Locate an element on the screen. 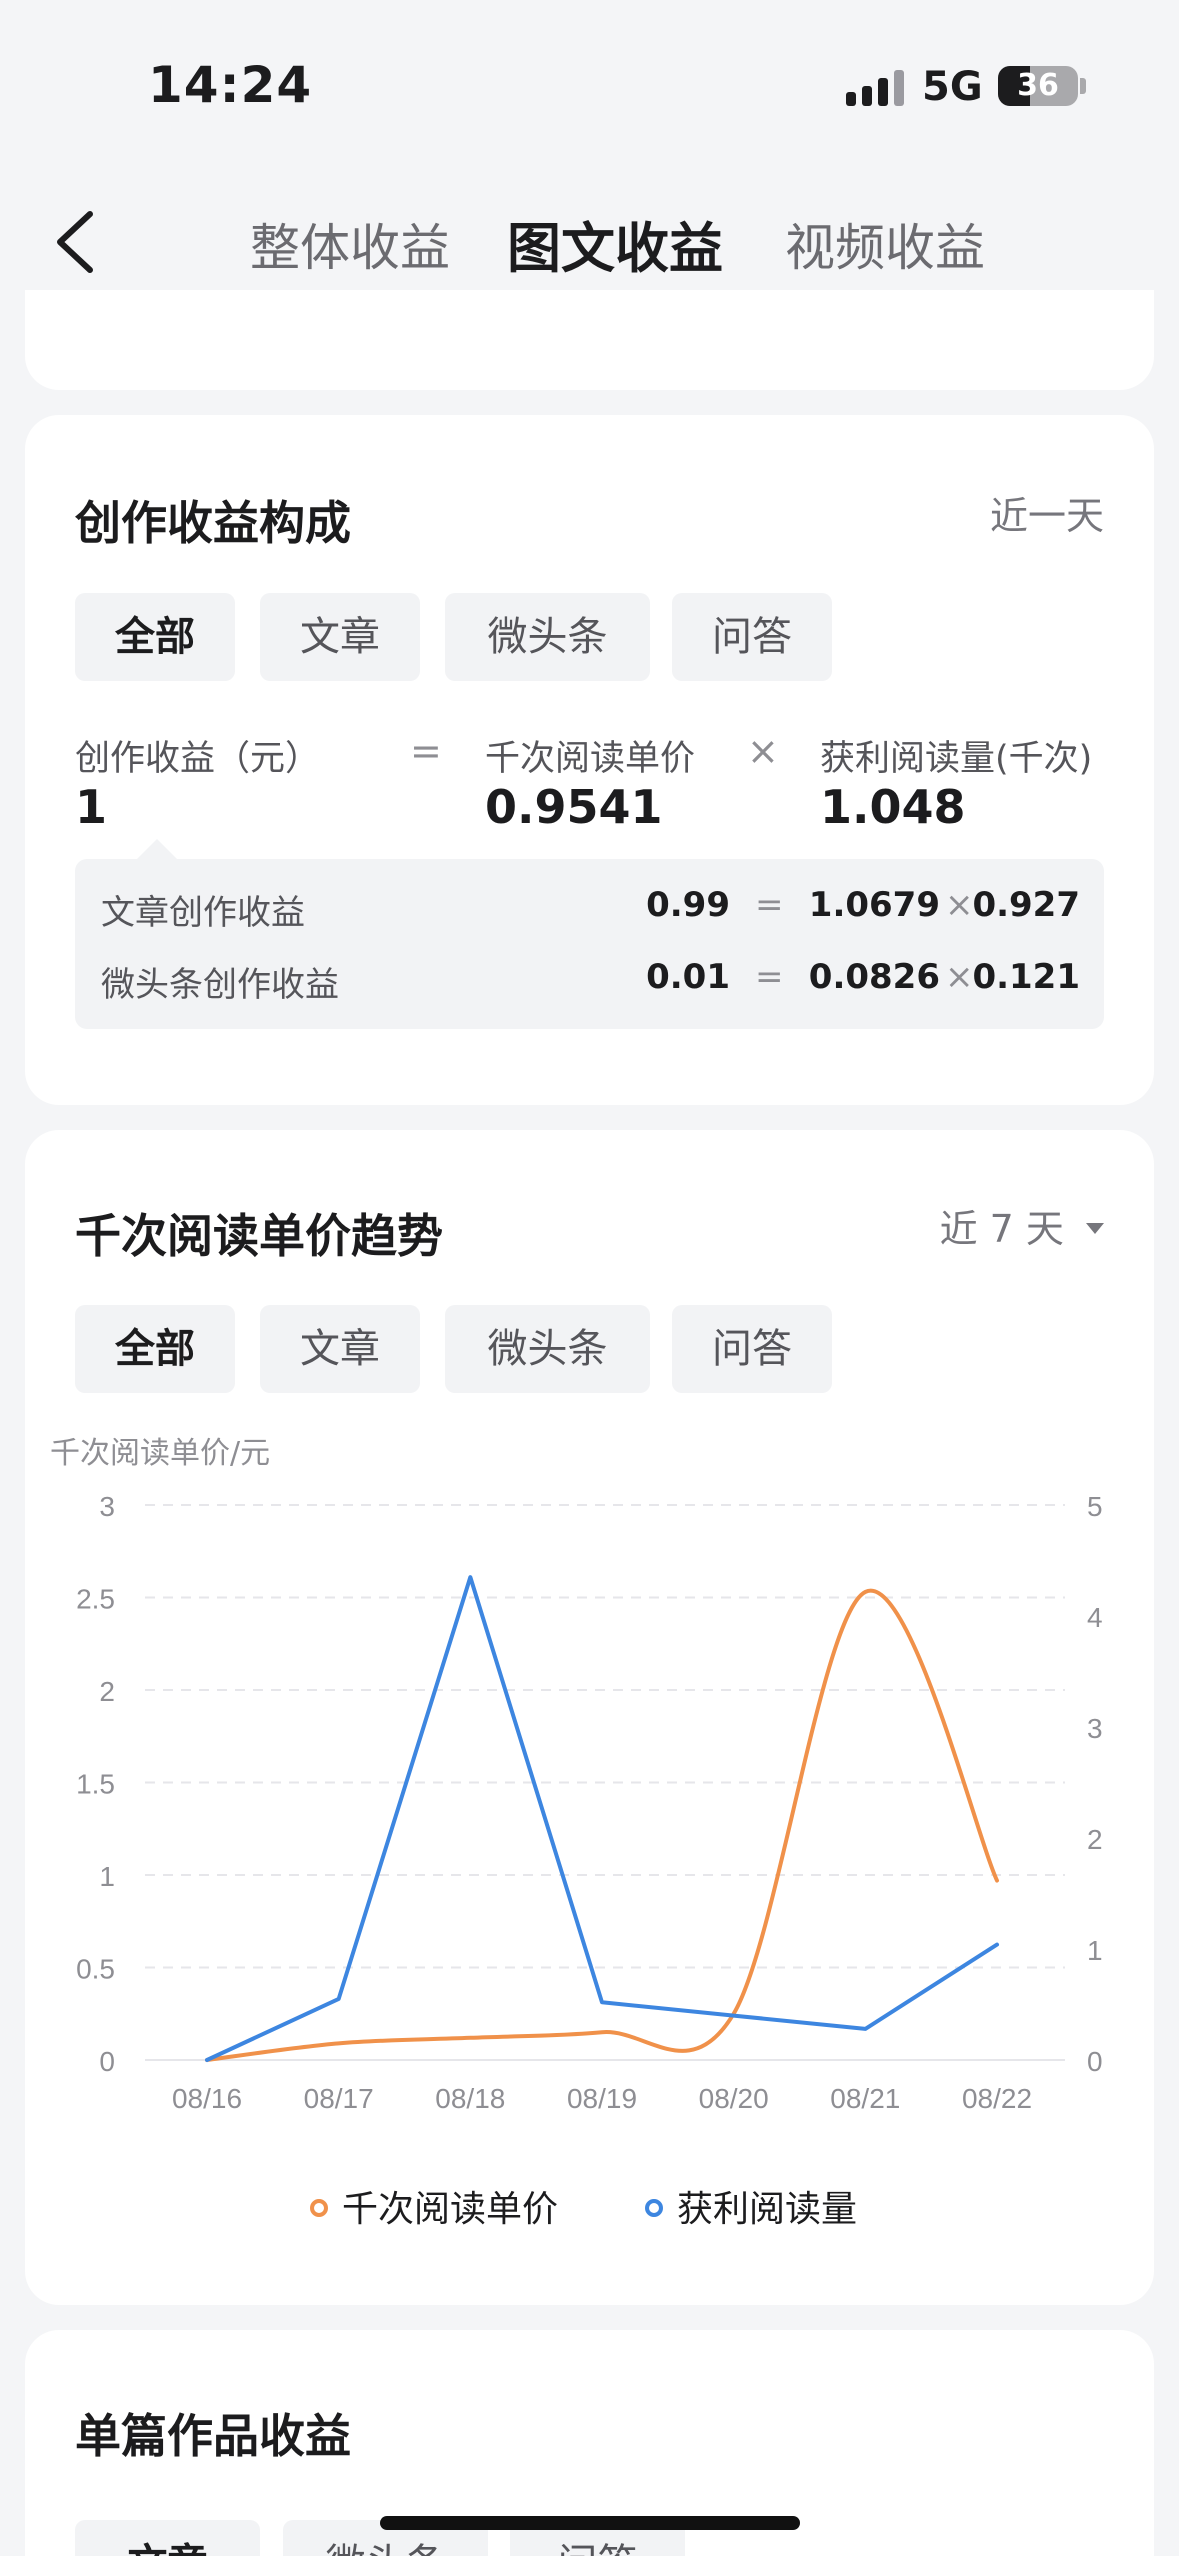 The width and height of the screenshot is (1179, 2556). x-tick-label: 08/21 is located at coordinates (865, 2098).